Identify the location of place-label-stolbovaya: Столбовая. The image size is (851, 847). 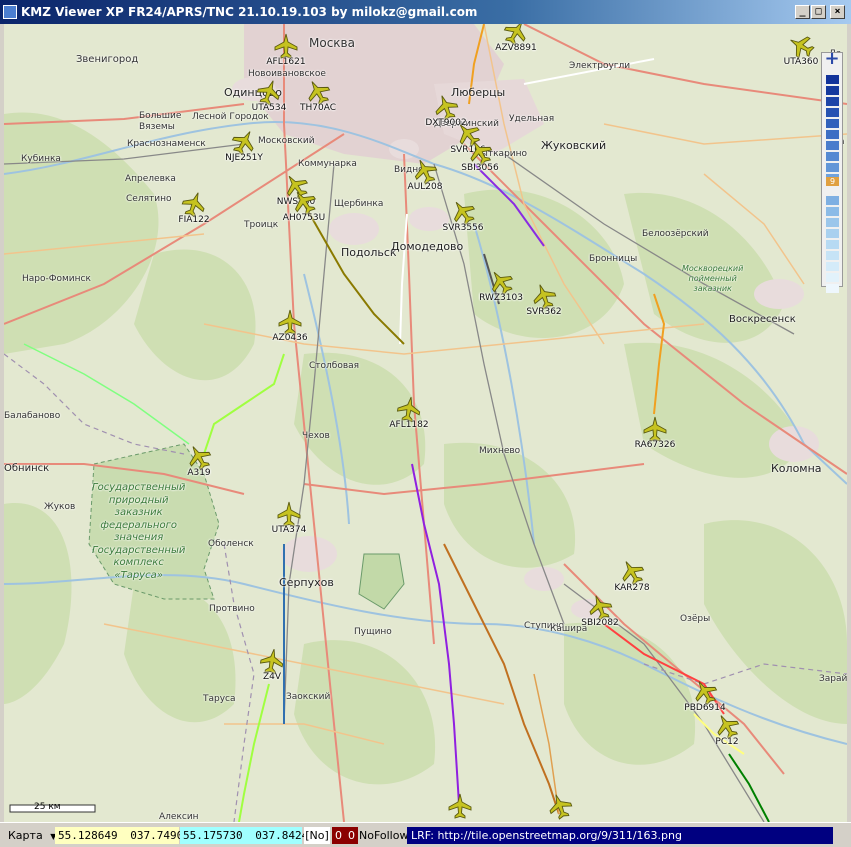
(334, 366).